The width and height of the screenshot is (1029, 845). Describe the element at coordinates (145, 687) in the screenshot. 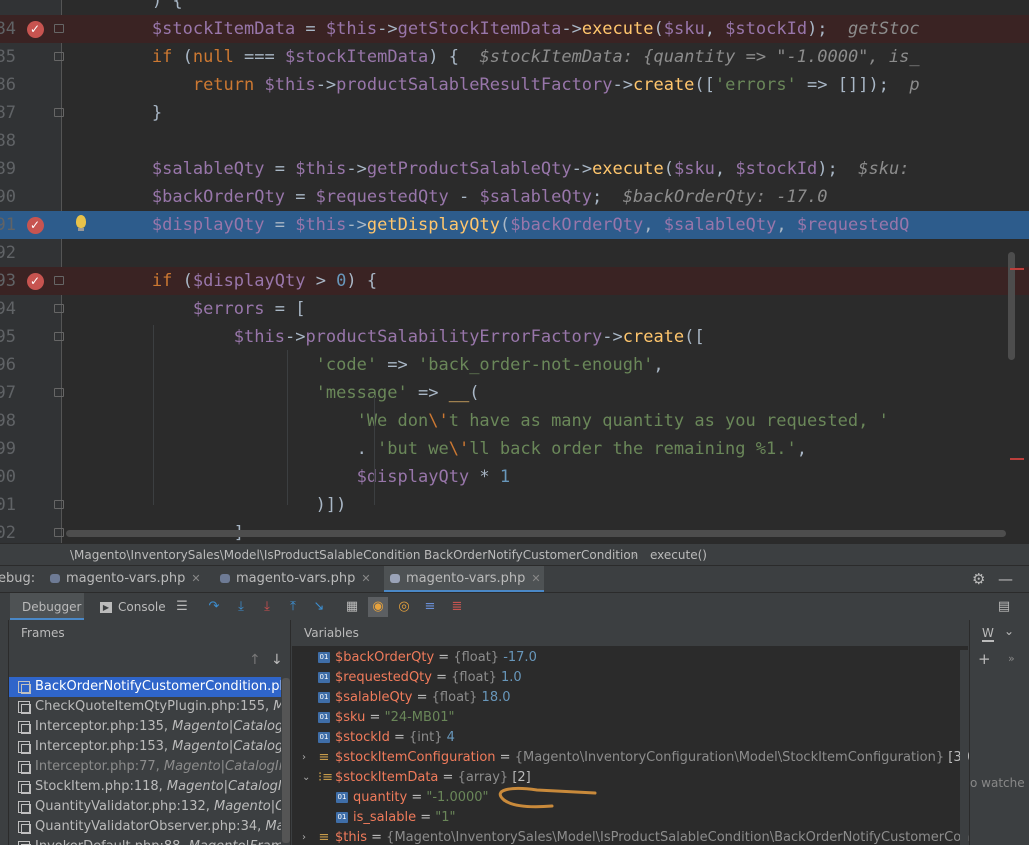

I see `frame-item: BackOrderNotifyCustomerCondition.php` at that location.